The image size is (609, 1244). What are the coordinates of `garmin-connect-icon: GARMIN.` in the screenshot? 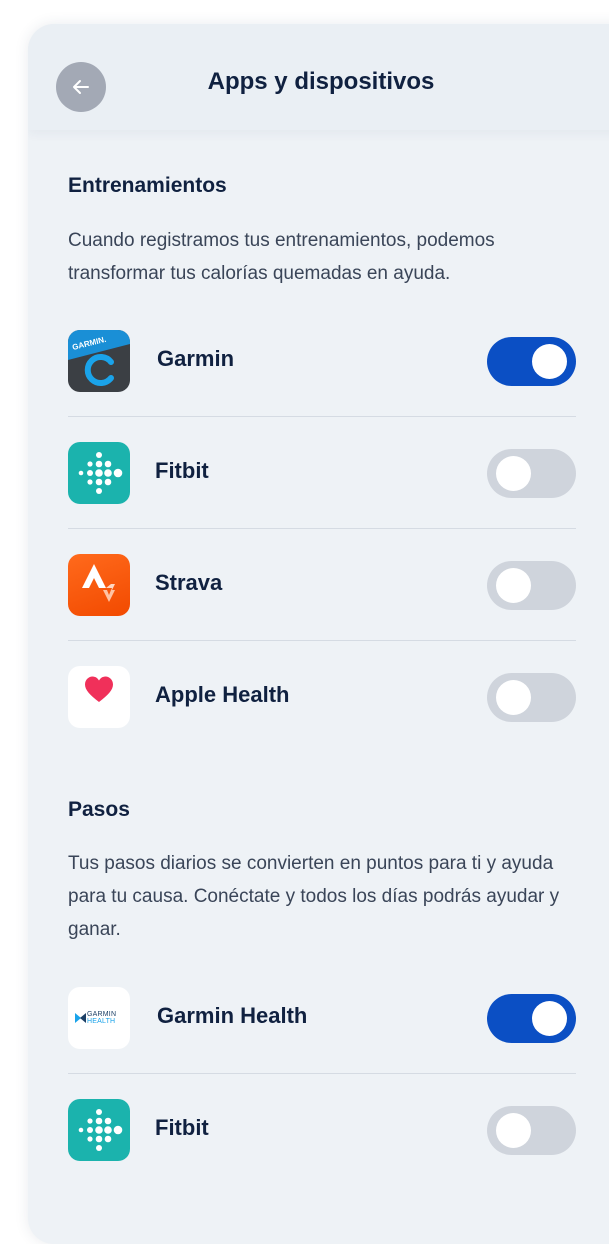 It's located at (99, 361).